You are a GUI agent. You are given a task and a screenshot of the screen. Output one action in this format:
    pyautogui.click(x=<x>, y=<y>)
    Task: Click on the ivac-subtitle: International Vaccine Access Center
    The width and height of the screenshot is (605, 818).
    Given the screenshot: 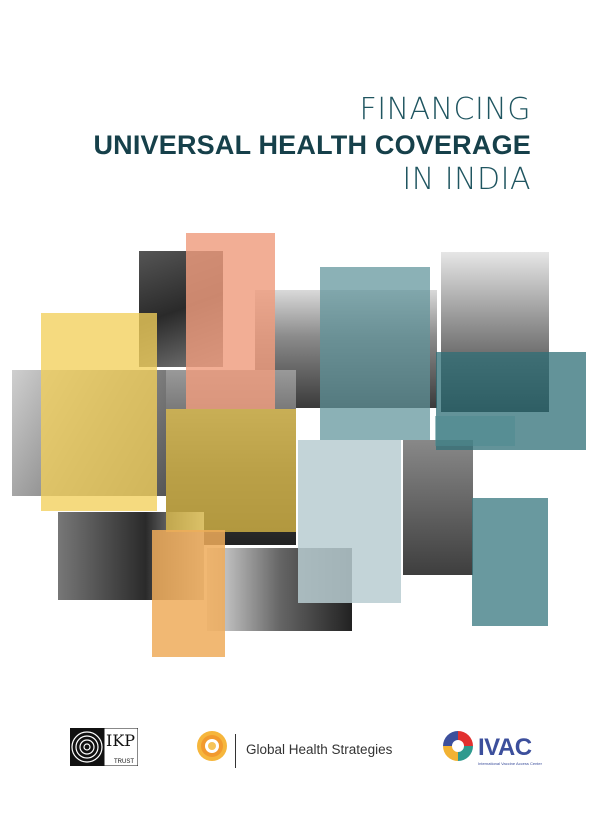 What is the action you would take?
    pyautogui.click(x=510, y=763)
    